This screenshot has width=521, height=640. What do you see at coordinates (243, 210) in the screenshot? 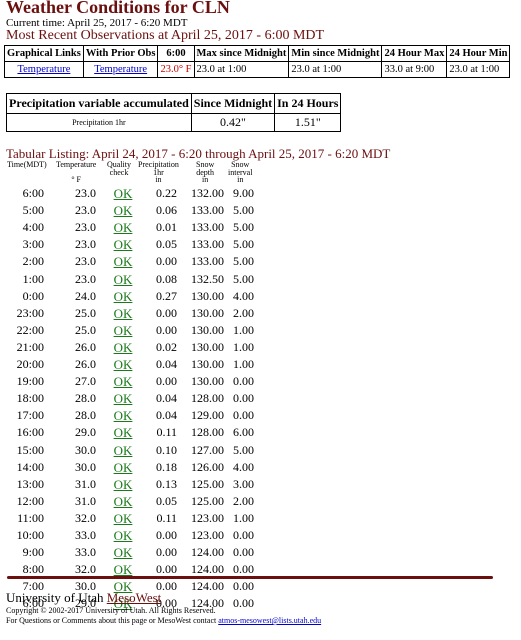
I see `snow-interval-cell: 5.00` at bounding box center [243, 210].